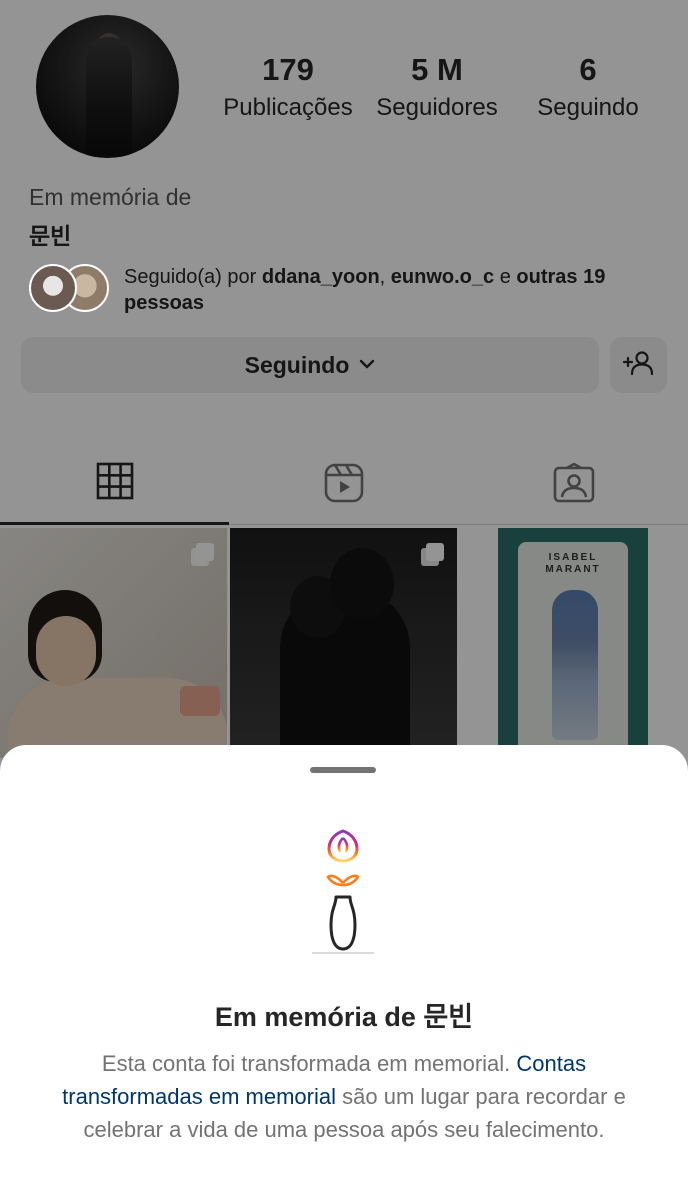 The height and width of the screenshot is (1200, 688). Describe the element at coordinates (53, 288) in the screenshot. I see `mutual-avatar` at that location.